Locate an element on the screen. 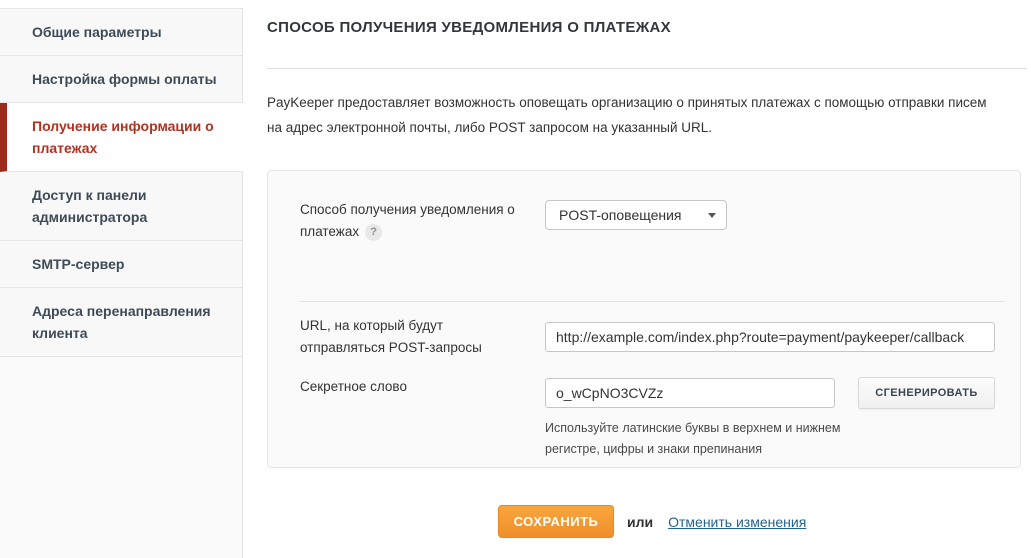  sidebar-item-redirect-urls: Адреса перенаправления клиента is located at coordinates (121, 322).